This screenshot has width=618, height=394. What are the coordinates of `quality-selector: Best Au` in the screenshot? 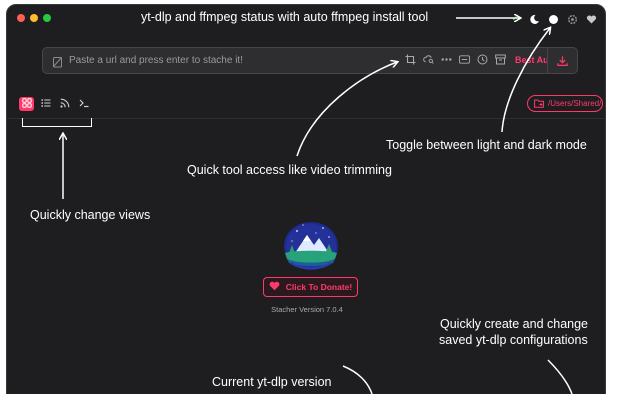 It's located at (532, 60).